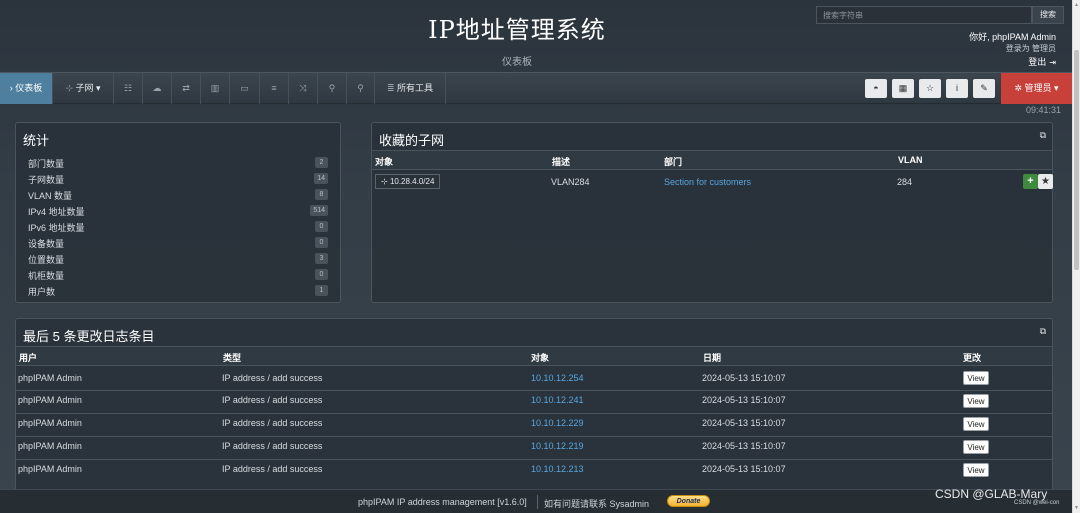 This screenshot has height=513, width=1080. Describe the element at coordinates (415, 88) in the screenshot. I see `nav-all-tools-label: 所有工具` at that location.